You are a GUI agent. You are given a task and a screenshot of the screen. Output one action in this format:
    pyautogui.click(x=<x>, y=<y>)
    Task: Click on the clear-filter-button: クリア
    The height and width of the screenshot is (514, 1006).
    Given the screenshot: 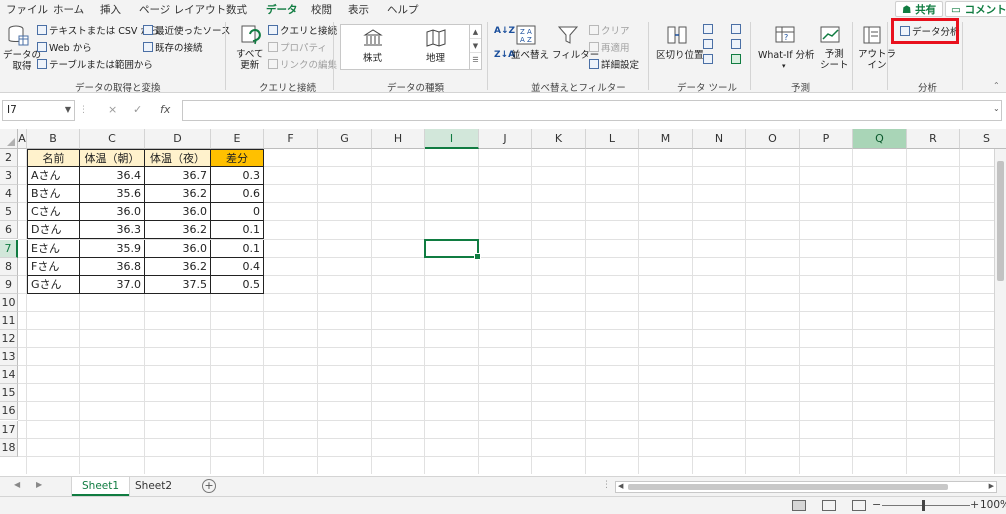 What is the action you would take?
    pyautogui.click(x=609, y=31)
    